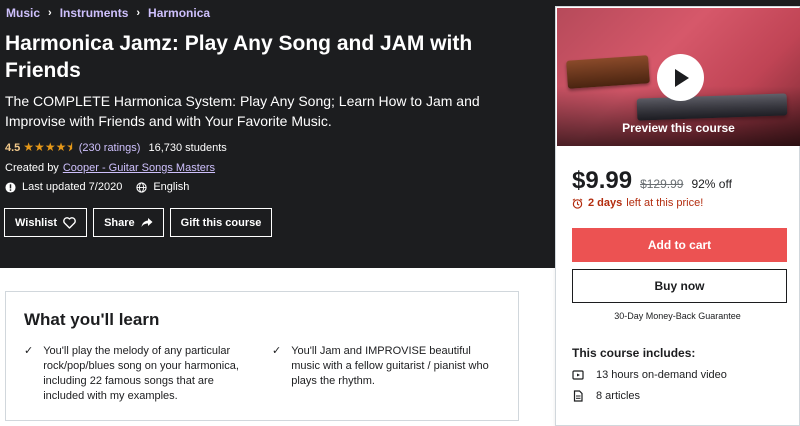 The image size is (800, 426). I want to click on play-button, so click(680, 77).